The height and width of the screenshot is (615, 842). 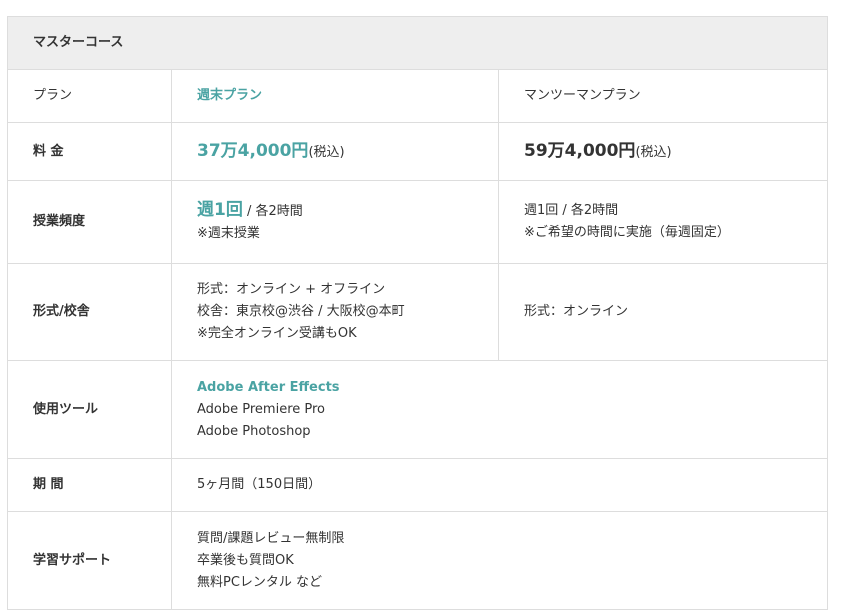 I want to click on table-row-plan: プラン 週末プラン マンツーマンプラン, so click(x=418, y=96).